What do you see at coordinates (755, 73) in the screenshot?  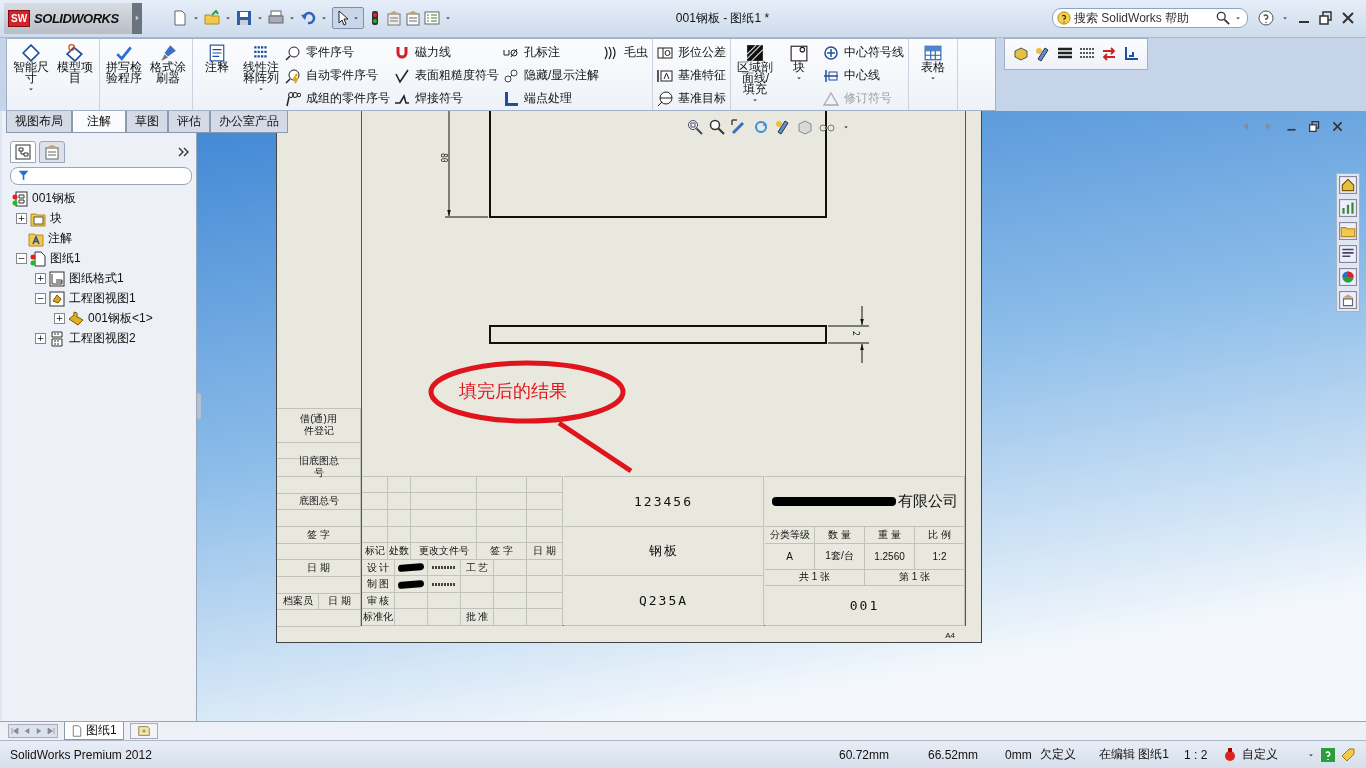 I see `ribbon-button: 区域剖面线/填充` at bounding box center [755, 73].